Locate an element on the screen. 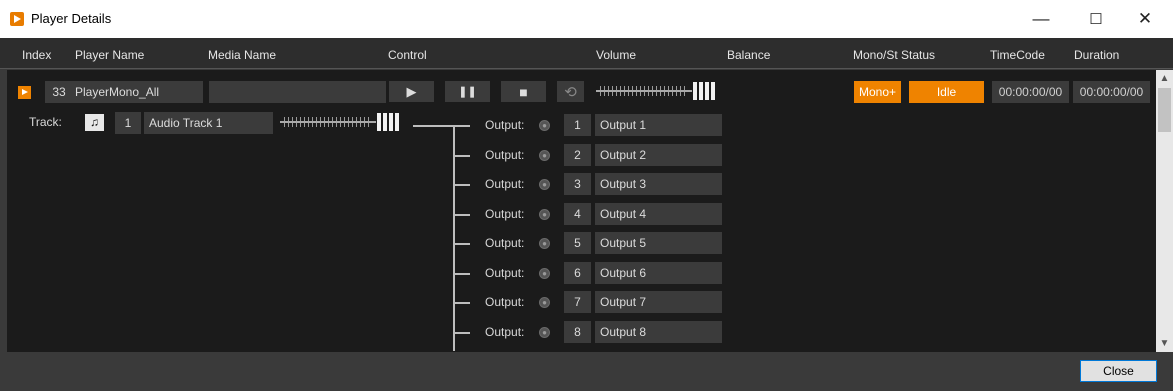 This screenshot has height=391, width=1173. title-bar: Player Details — ☐ ✕ is located at coordinates (586, 19).